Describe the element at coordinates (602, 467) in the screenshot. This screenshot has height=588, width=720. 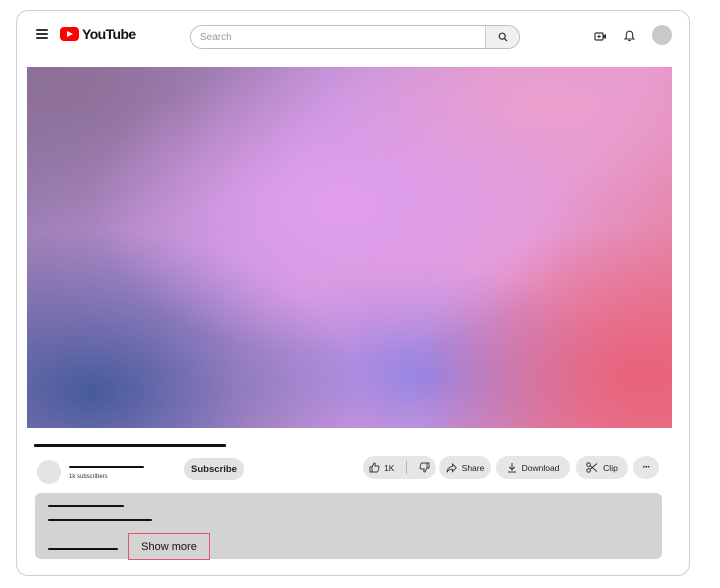
I see `clip-button: Clip` at that location.